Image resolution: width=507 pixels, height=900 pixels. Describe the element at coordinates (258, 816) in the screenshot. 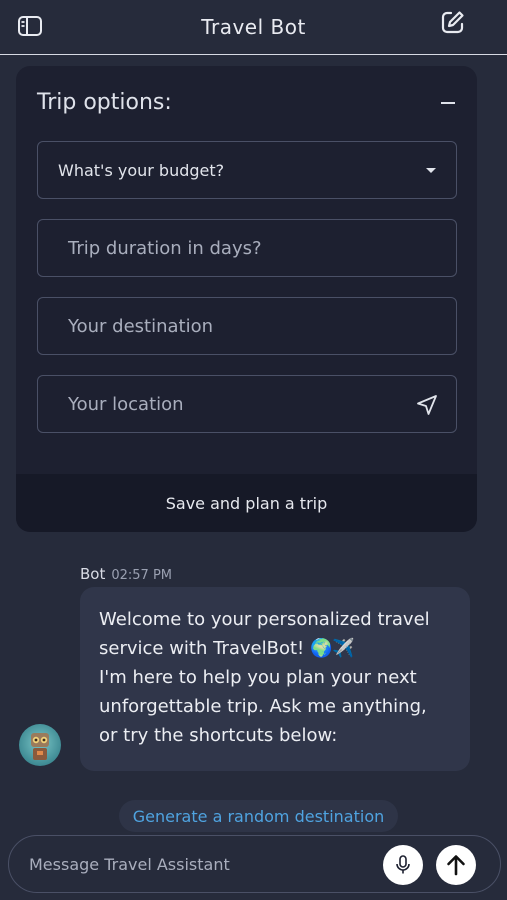

I see `random-destination-shortcut: Generate a random destination` at that location.